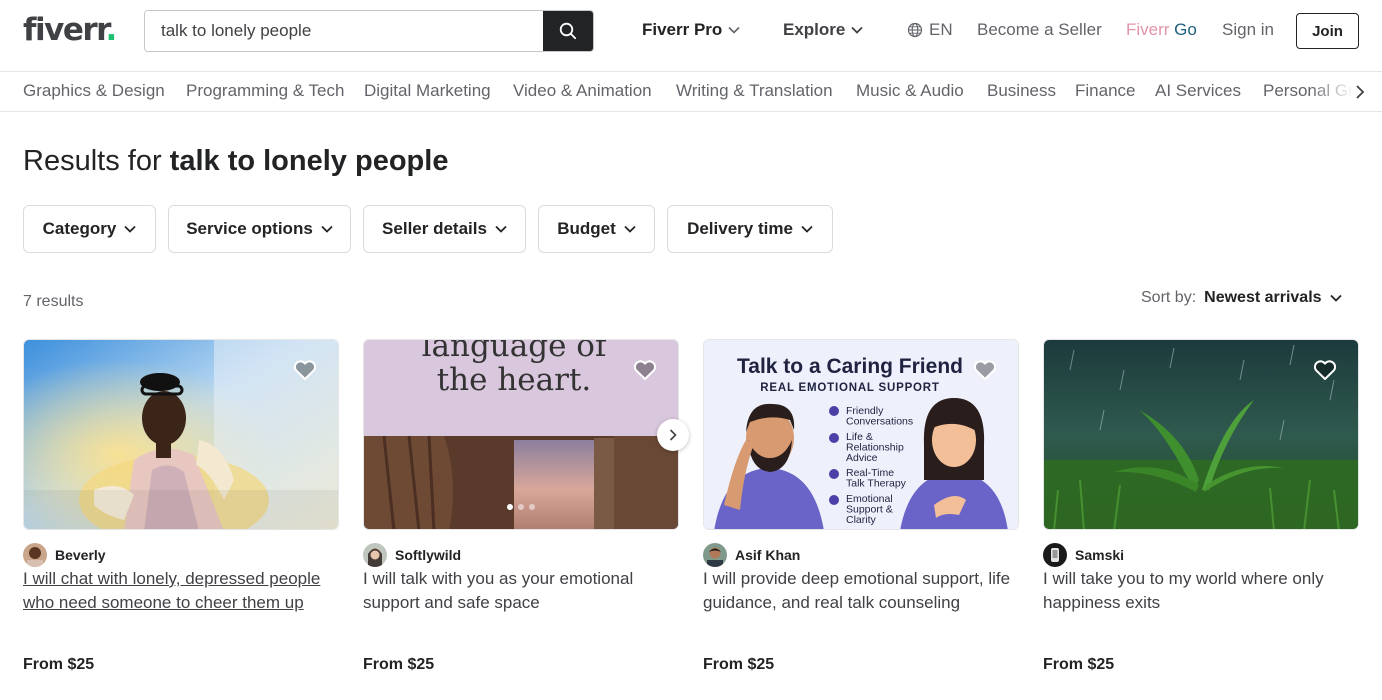 The height and width of the screenshot is (700, 1382). What do you see at coordinates (754, 91) in the screenshot?
I see `category-writing-translation: Writing & Translation` at bounding box center [754, 91].